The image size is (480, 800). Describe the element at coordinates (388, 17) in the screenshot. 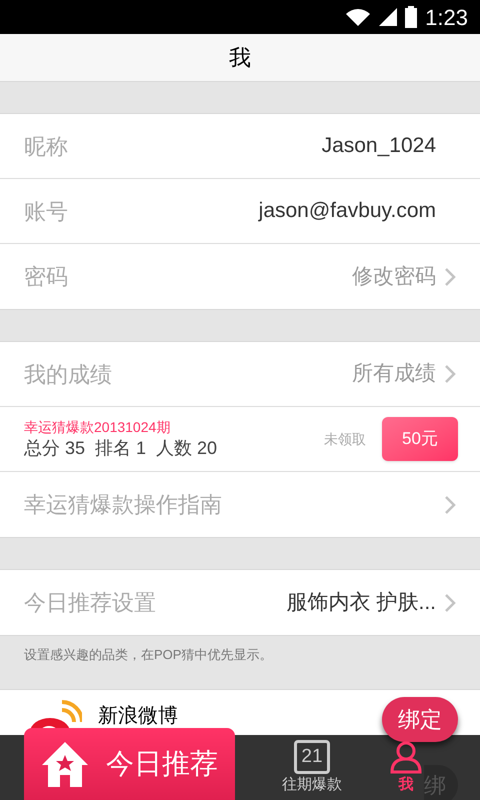

I see `signal-icon` at that location.